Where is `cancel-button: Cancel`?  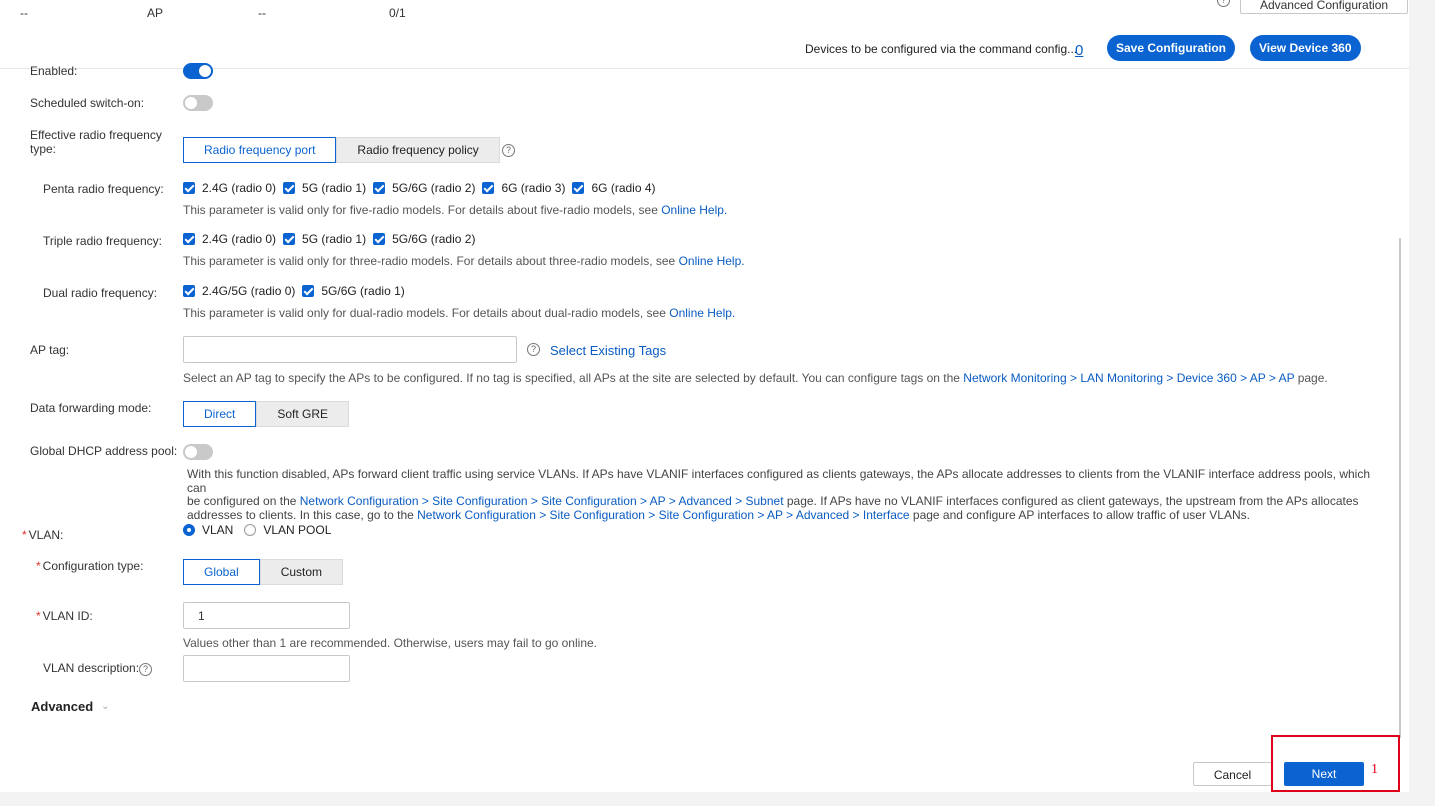 cancel-button: Cancel is located at coordinates (1232, 774).